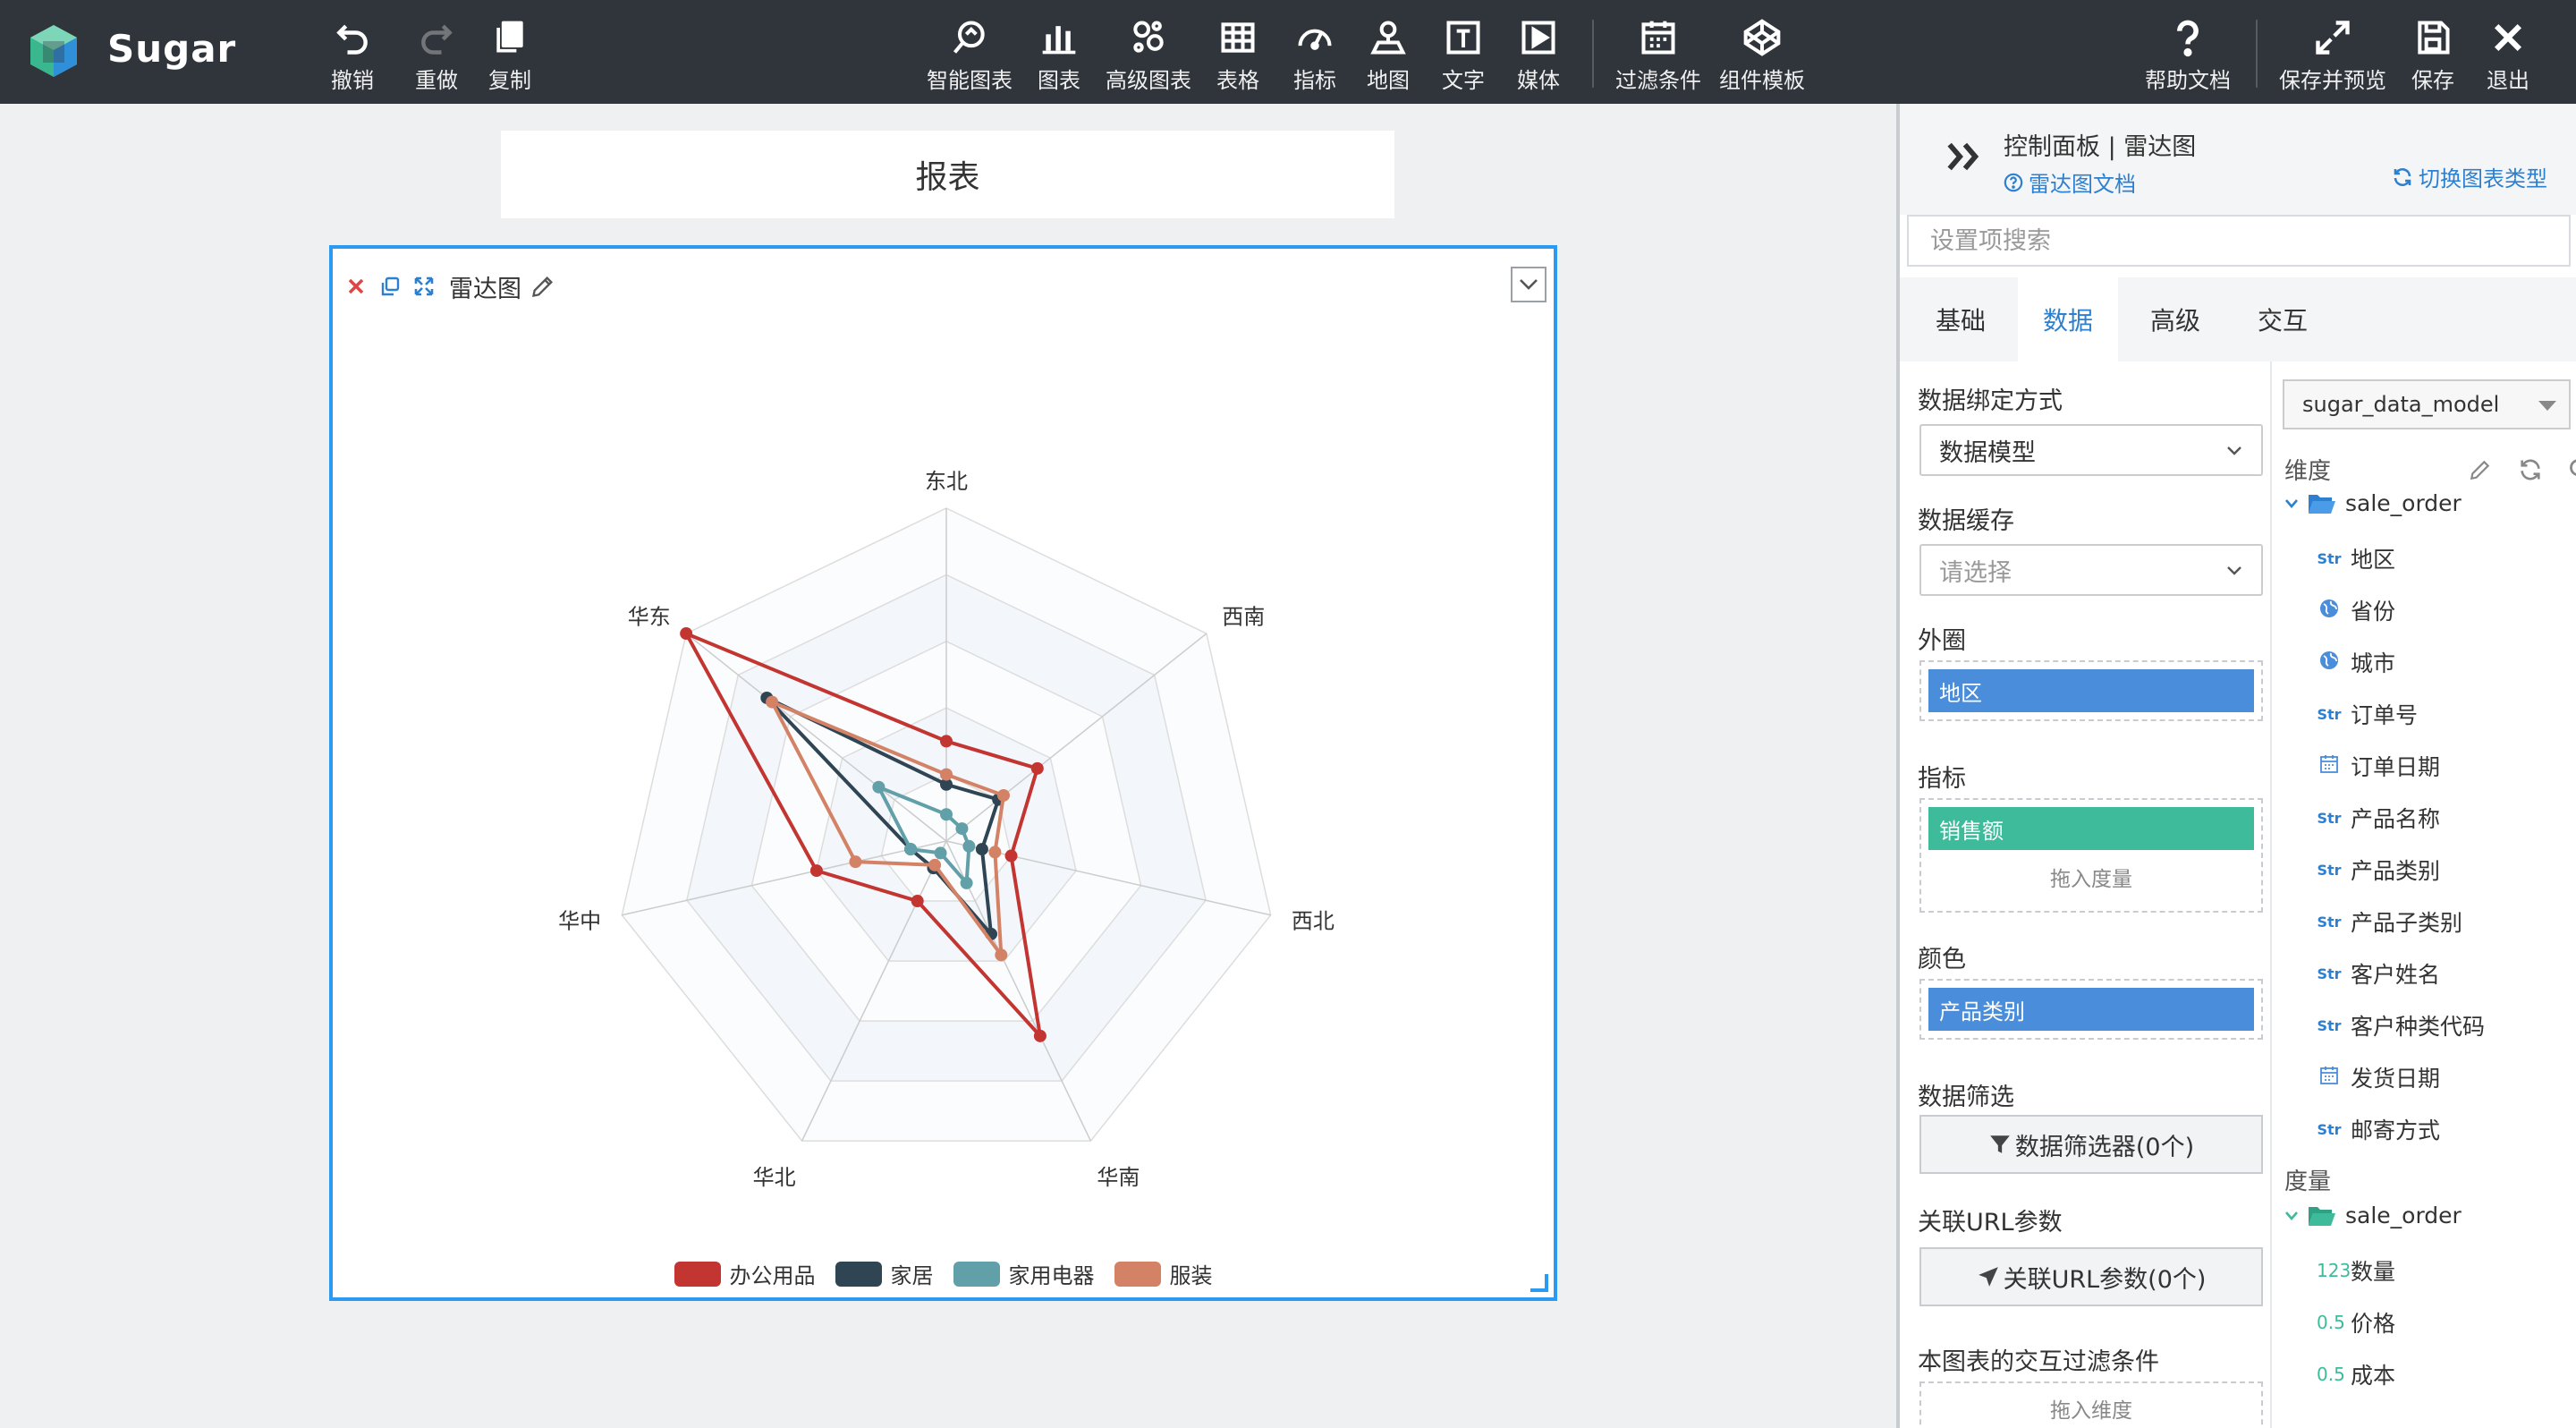 The width and height of the screenshot is (2576, 1428). I want to click on dimension-field: Str 产品名称, so click(2378, 818).